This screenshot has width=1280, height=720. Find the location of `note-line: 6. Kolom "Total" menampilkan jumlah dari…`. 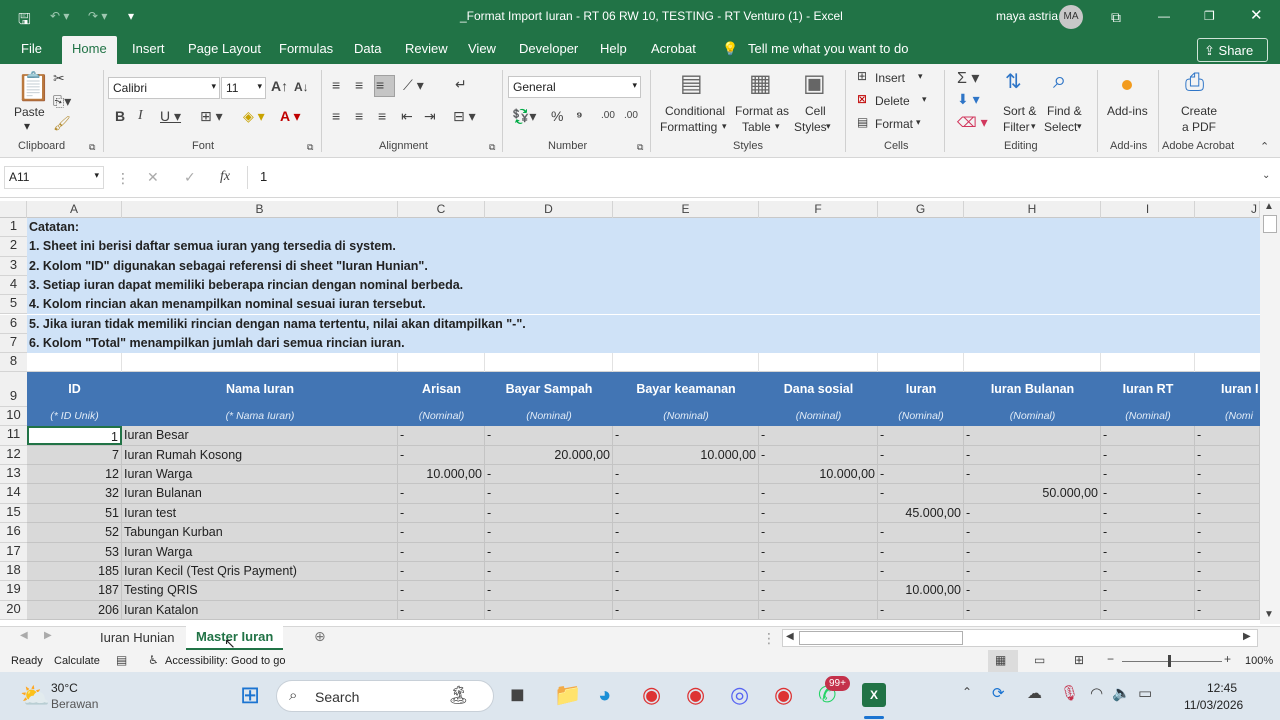

note-line: 6. Kolom "Total" menampilkan jumlah dari… is located at coordinates (643, 343).